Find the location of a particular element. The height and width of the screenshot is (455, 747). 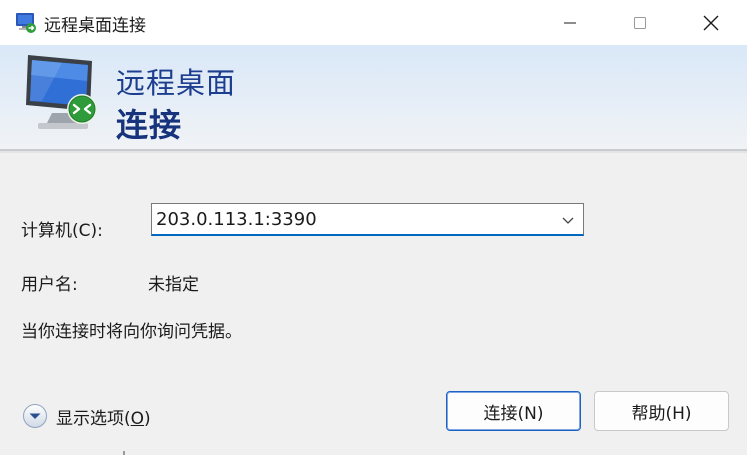

maximize-icon is located at coordinates (640, 22).